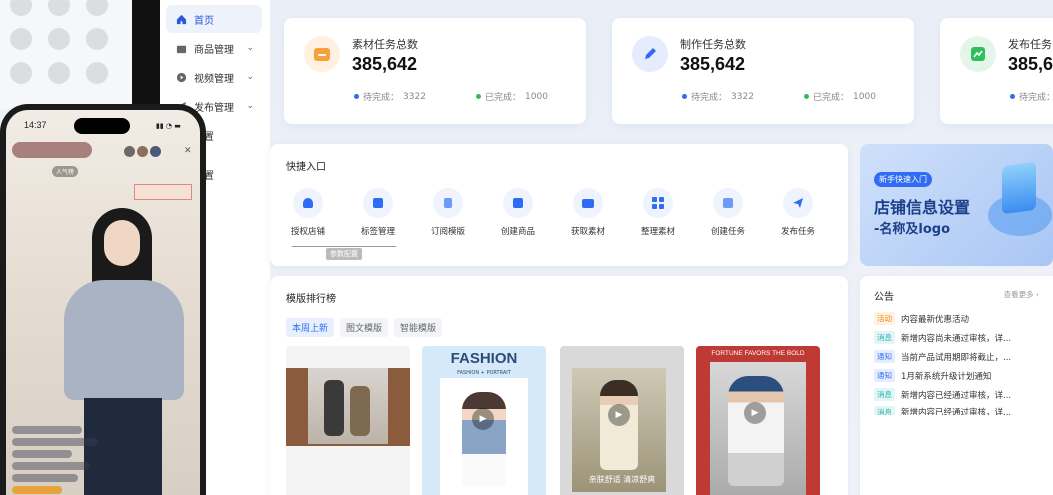  I want to click on stat-card-publish: 发布任务 385,6 待完成：, so click(996, 71).